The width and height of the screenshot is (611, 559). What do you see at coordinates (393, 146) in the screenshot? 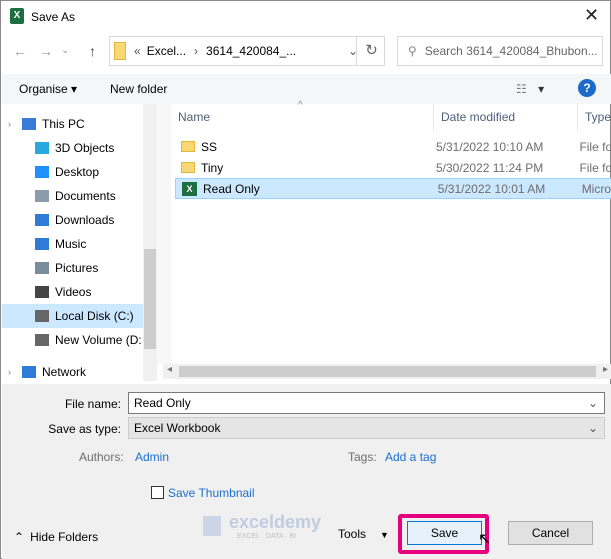
I see `file-row: SS 5/31/2022 10:10 AM File fo` at bounding box center [393, 146].